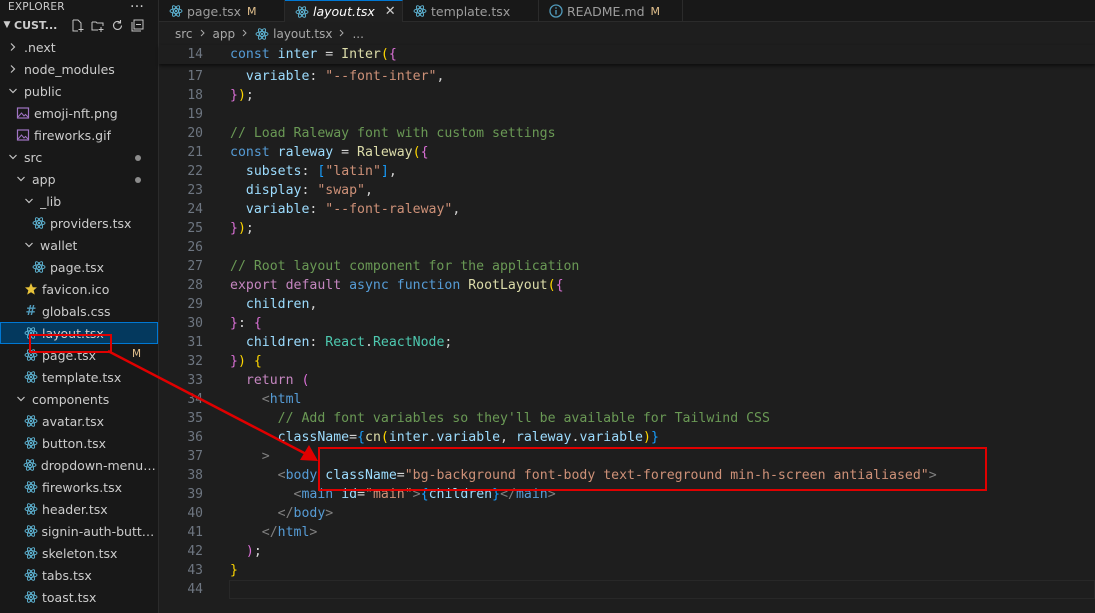 The image size is (1095, 613). Describe the element at coordinates (79, 465) in the screenshot. I see `tree-file: dropdown-menu.tsx` at that location.